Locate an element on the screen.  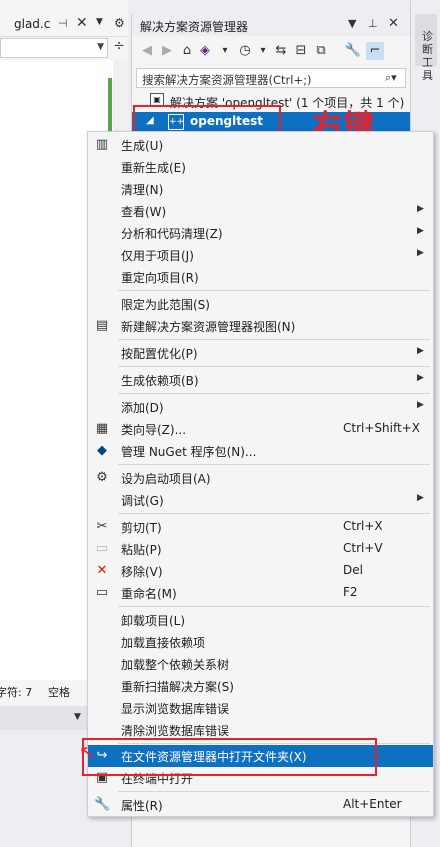
split-editor-icon: ÷ is located at coordinates (119, 48).